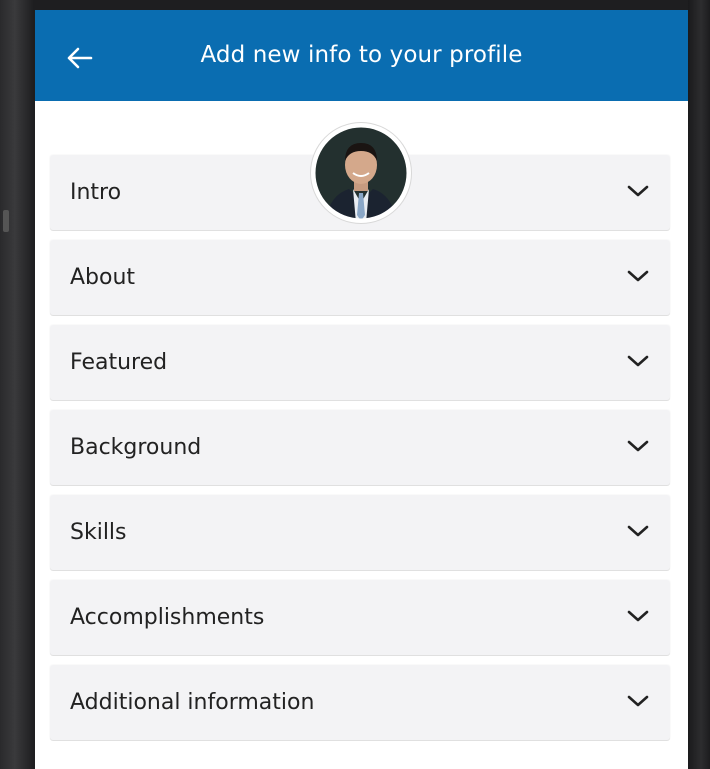 The image size is (710, 769). I want to click on section-label: Intro, so click(96, 192).